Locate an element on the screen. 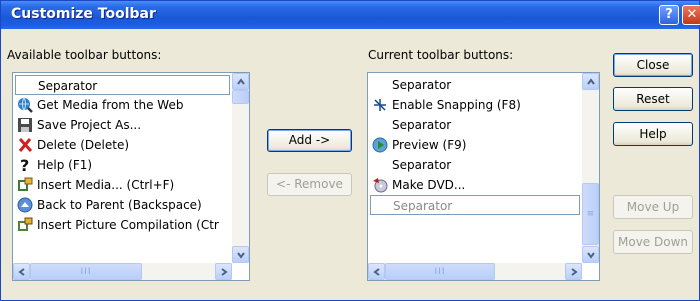 The width and height of the screenshot is (700, 301). snapping-icon is located at coordinates (380, 105).